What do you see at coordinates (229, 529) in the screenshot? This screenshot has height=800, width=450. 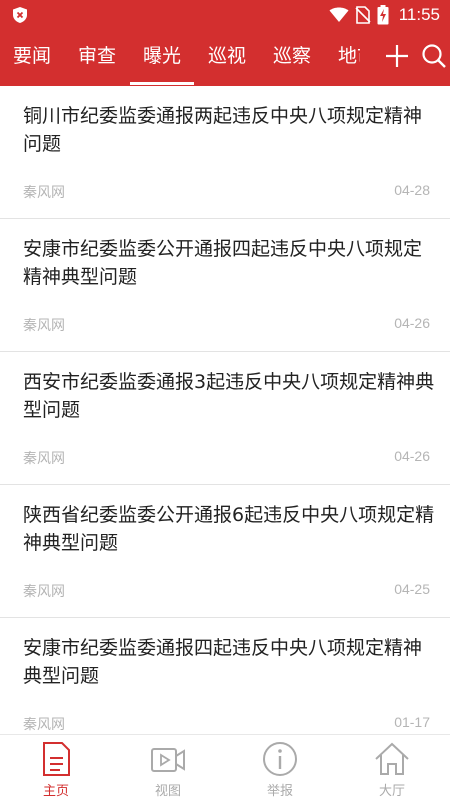 I see `news-title: 陕西省纪委监委公开通报6起违反中央八项规定精神典型问题` at bounding box center [229, 529].